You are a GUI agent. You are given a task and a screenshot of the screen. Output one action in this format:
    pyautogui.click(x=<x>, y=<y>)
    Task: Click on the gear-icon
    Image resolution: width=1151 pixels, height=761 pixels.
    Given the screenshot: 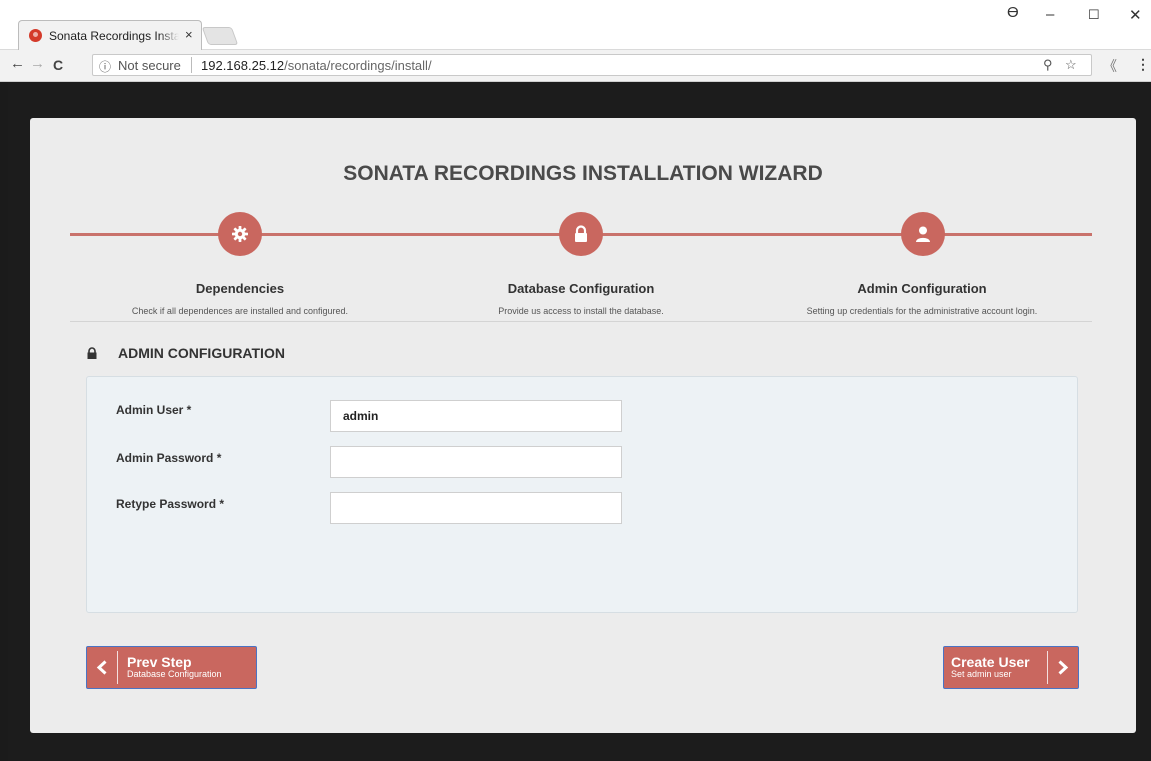 What is the action you would take?
    pyautogui.click(x=240, y=234)
    